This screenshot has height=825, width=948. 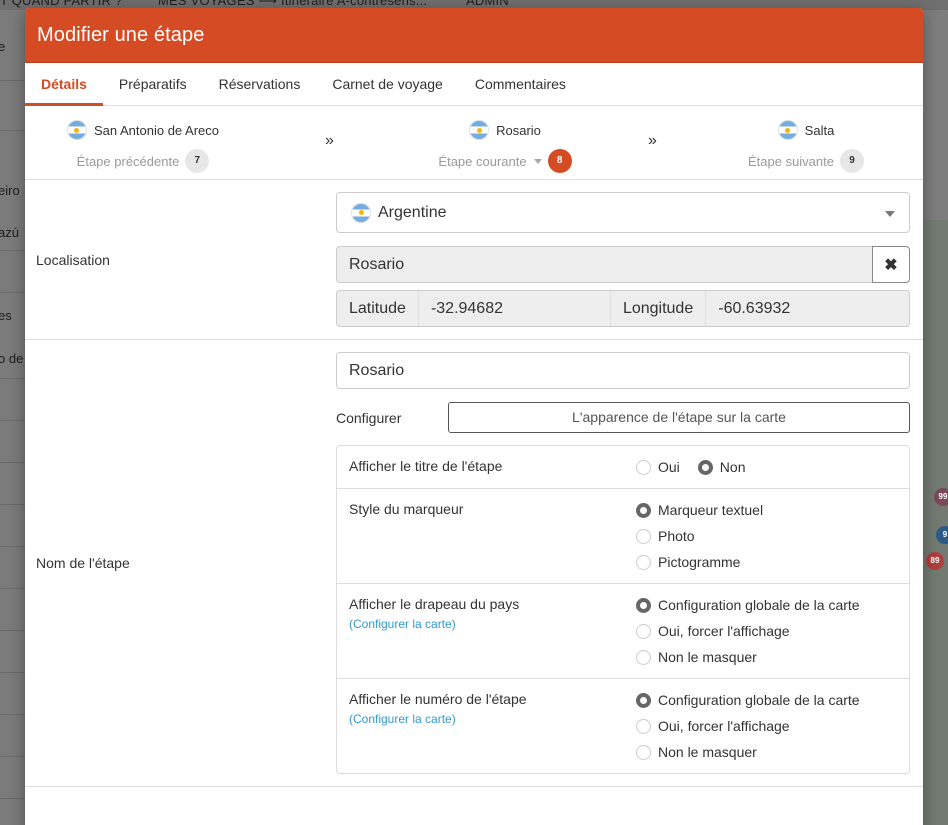 I want to click on coordinates-group: Latitude -32.94682 Longitude -60.63932, so click(x=623, y=308).